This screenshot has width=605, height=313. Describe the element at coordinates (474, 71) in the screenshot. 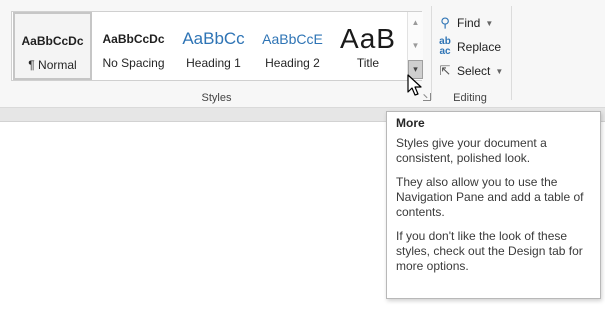

I see `select-label: Select` at that location.